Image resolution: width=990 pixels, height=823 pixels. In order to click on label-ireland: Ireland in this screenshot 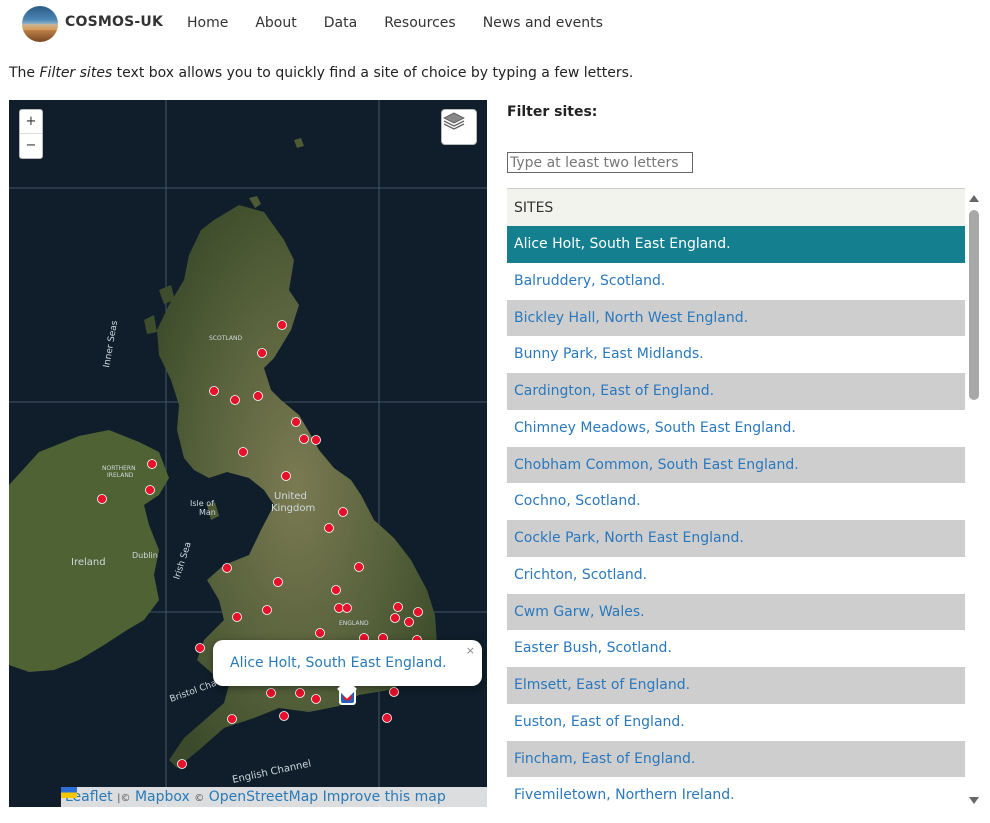, I will do `click(88, 562)`.